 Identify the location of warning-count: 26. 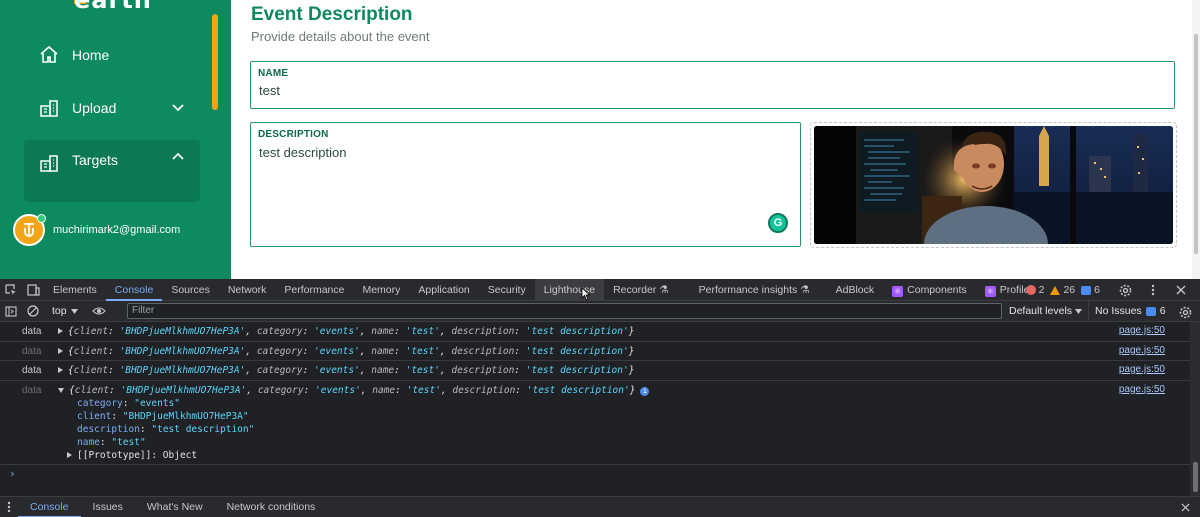
(1062, 290).